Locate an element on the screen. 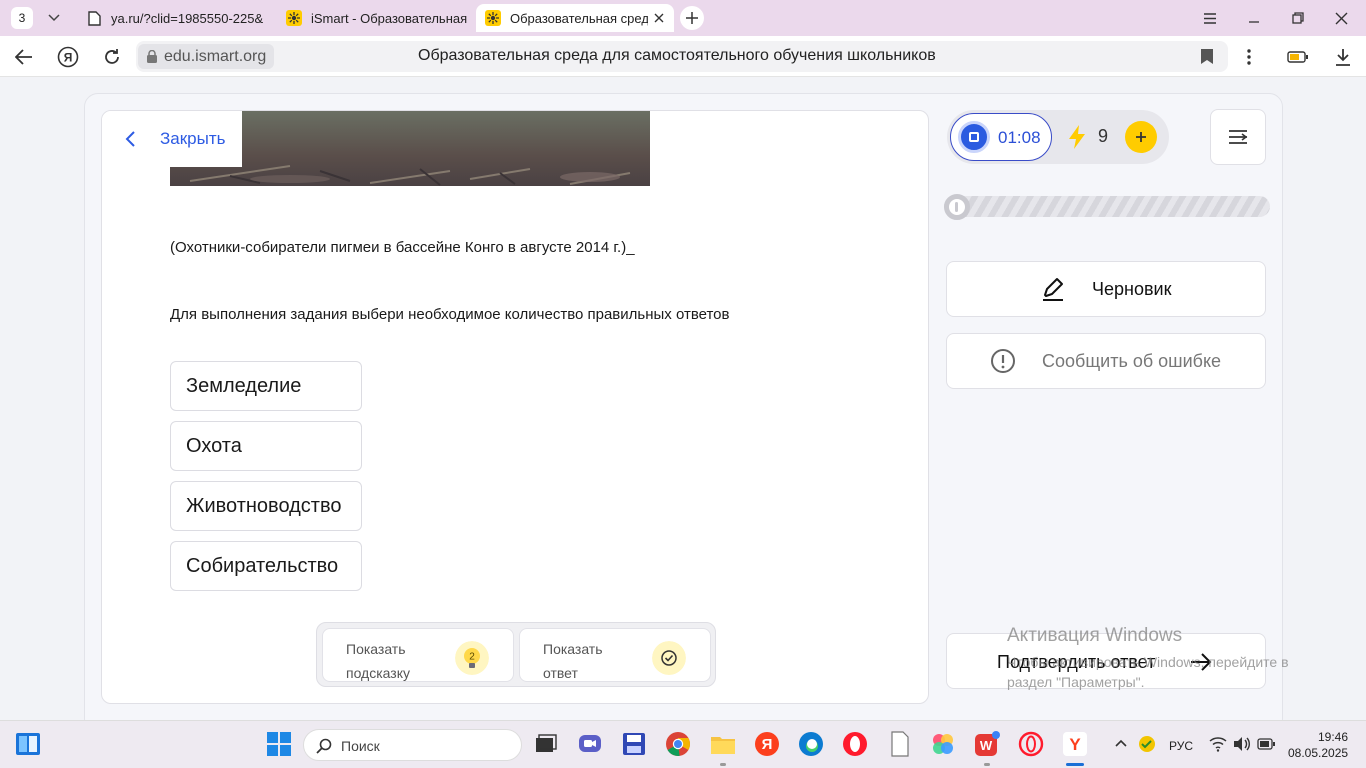 The height and width of the screenshot is (768, 1366). close-icon is located at coordinates (1341, 18).